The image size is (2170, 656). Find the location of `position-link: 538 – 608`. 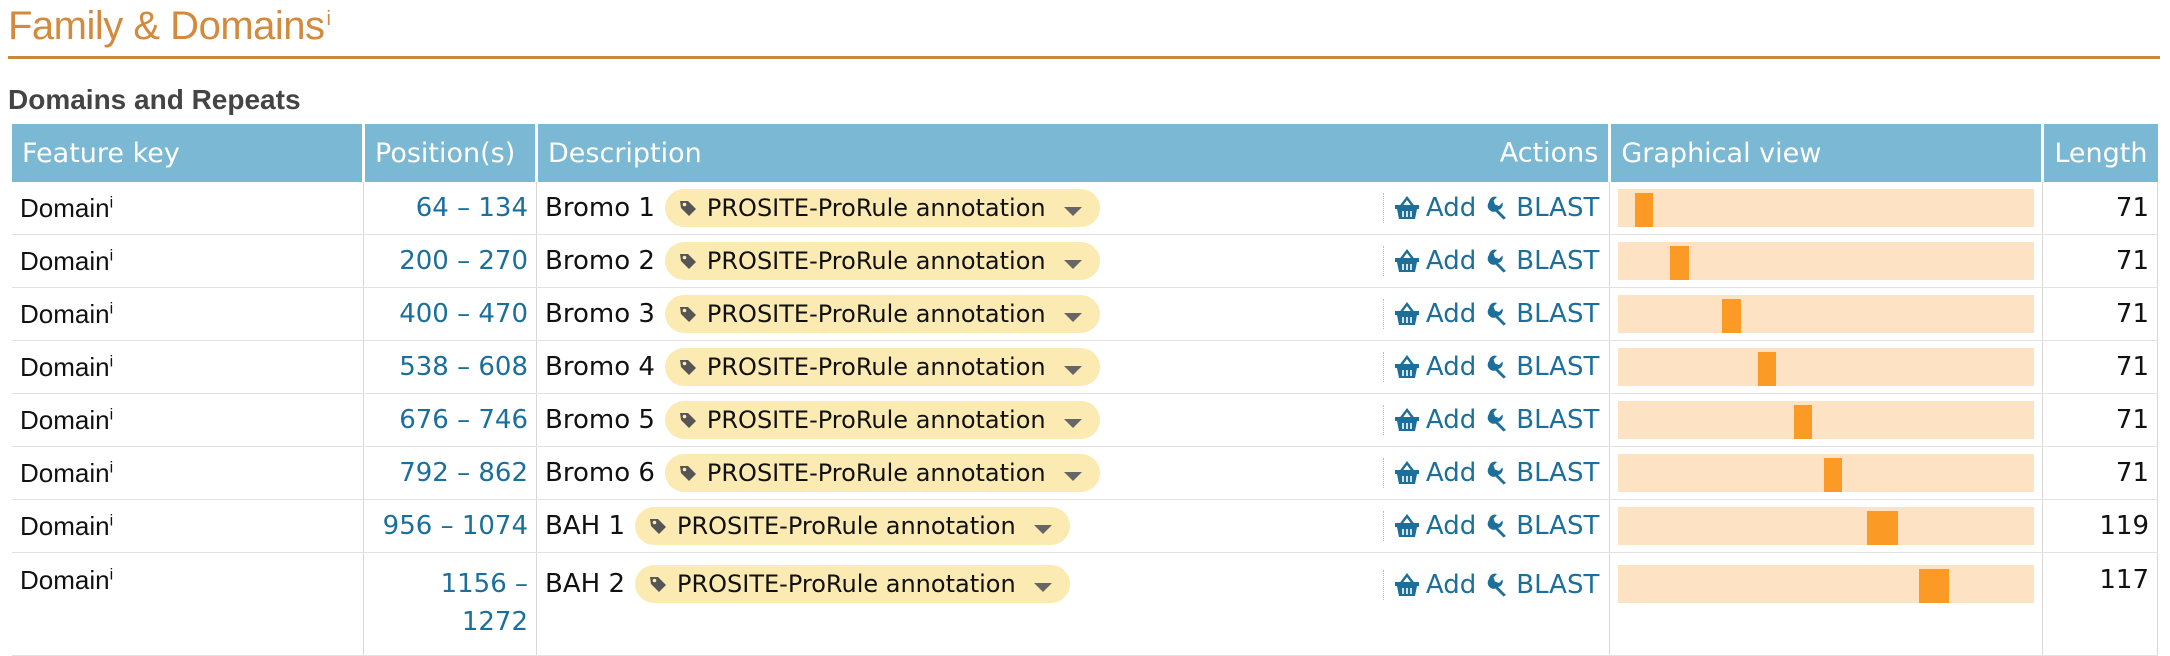

position-link: 538 – 608 is located at coordinates (463, 367).